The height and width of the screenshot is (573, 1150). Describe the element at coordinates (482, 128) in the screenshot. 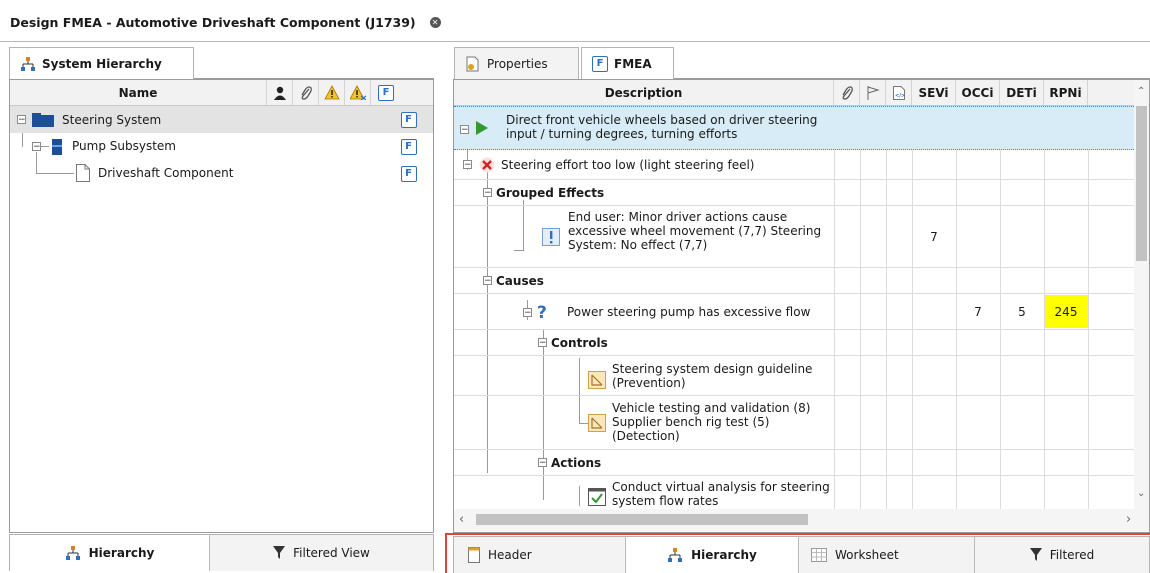

I see `play-icon` at that location.